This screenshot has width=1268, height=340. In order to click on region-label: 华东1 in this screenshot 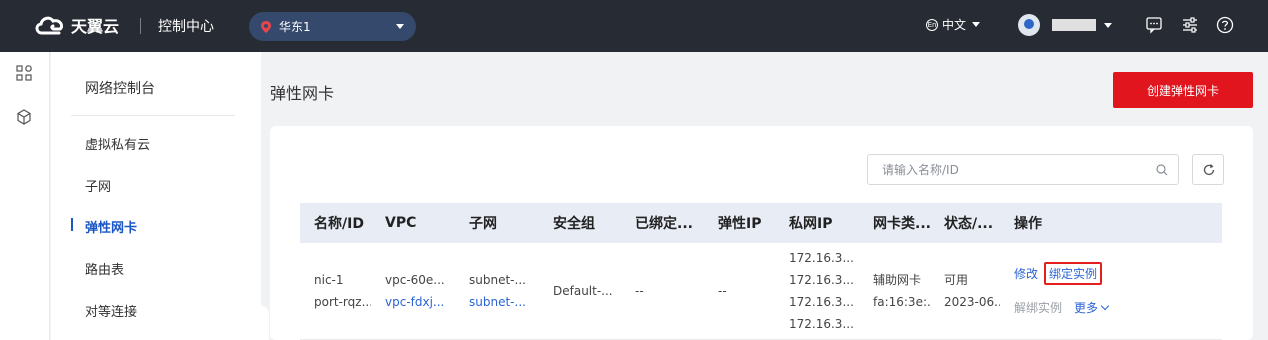, I will do `click(295, 27)`.